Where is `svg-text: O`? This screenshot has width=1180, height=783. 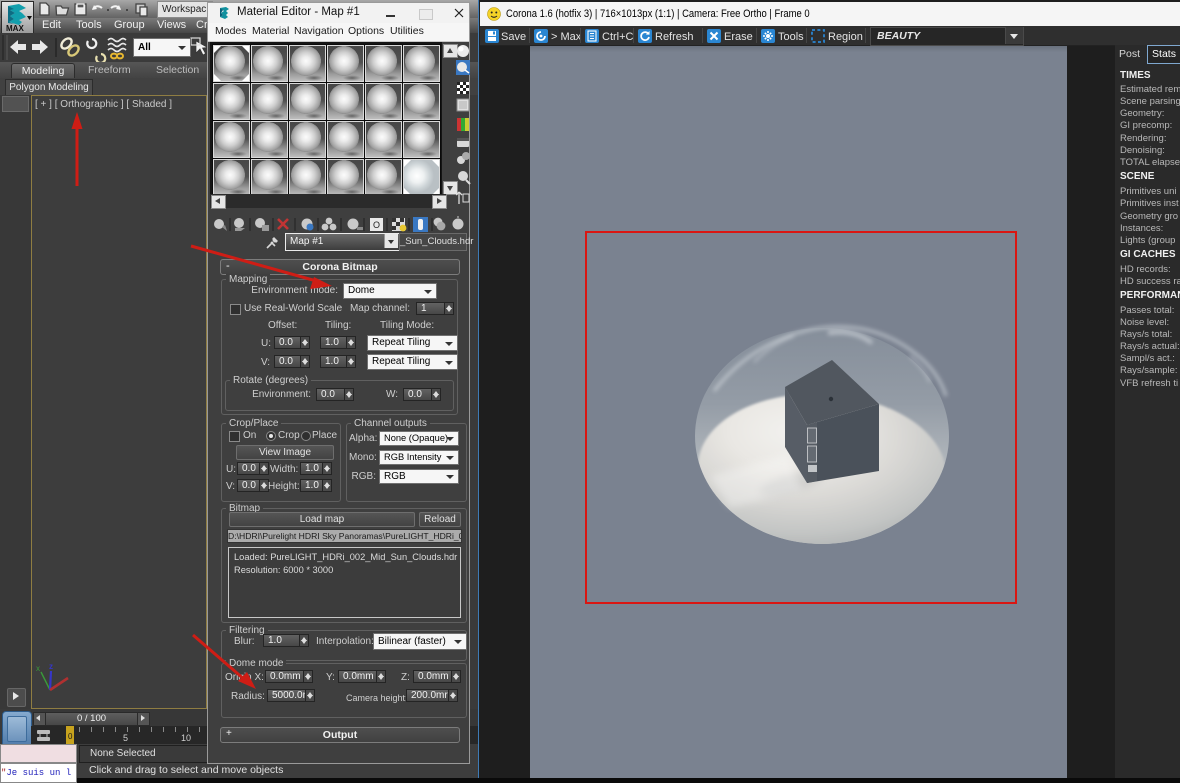 svg-text: O is located at coordinates (376, 225).